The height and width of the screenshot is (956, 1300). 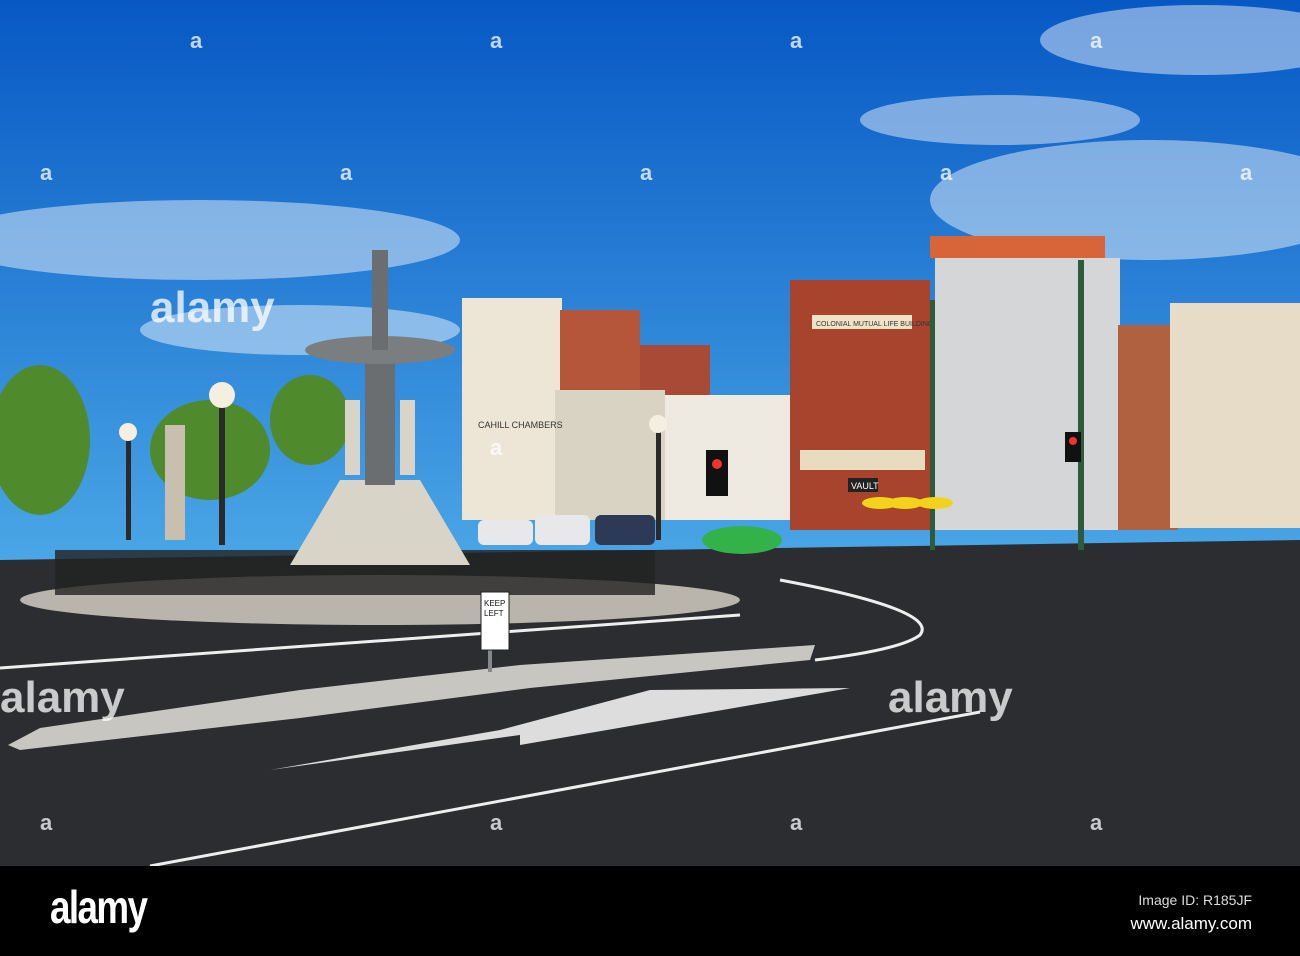 What do you see at coordinates (99, 907) in the screenshot?
I see `alamy-logo: alamy` at bounding box center [99, 907].